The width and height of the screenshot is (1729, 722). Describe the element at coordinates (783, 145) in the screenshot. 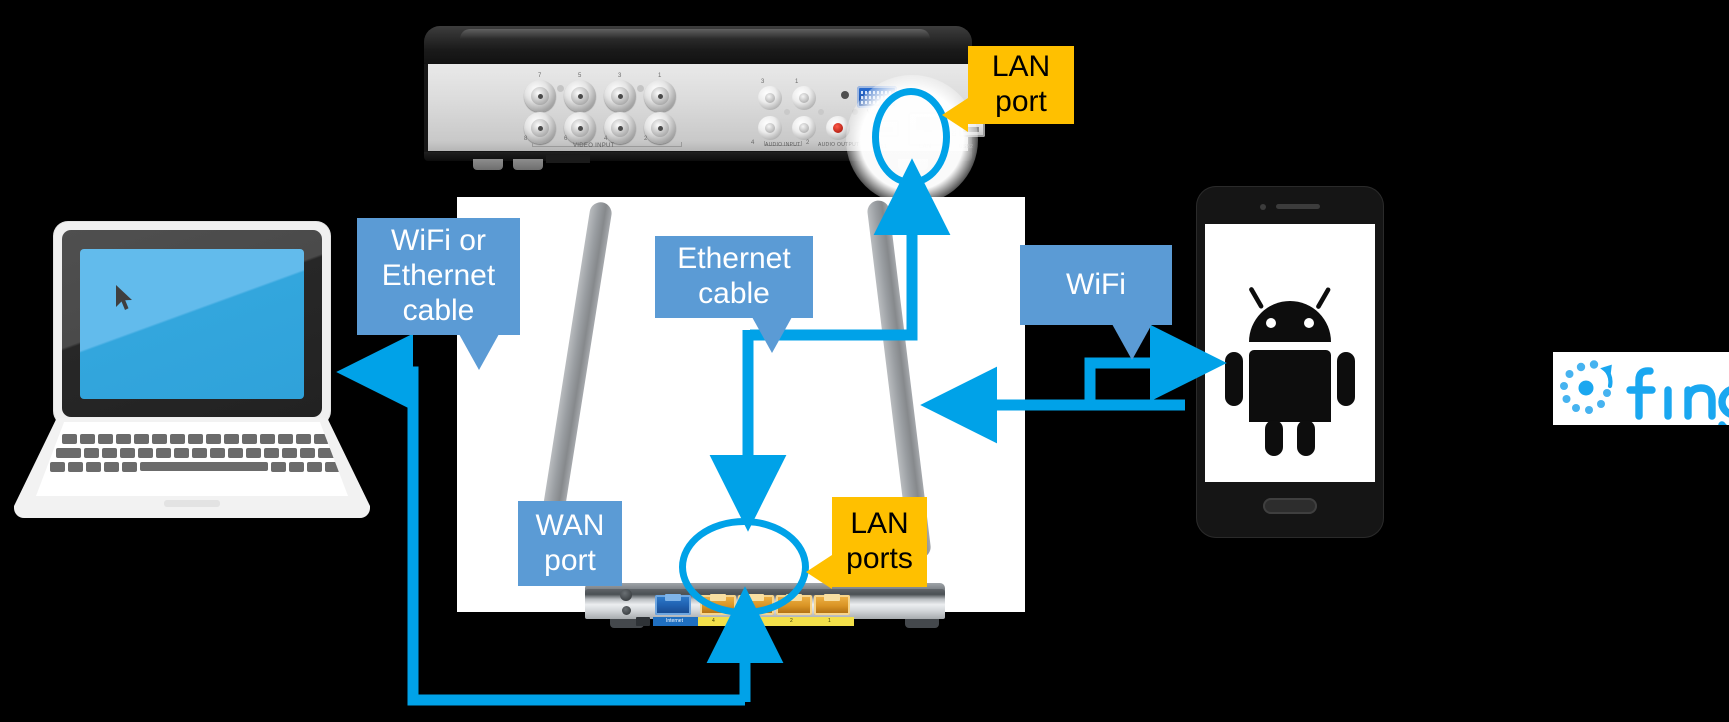

I see `dvr-audio-input-label: AUDIO INPUT` at that location.